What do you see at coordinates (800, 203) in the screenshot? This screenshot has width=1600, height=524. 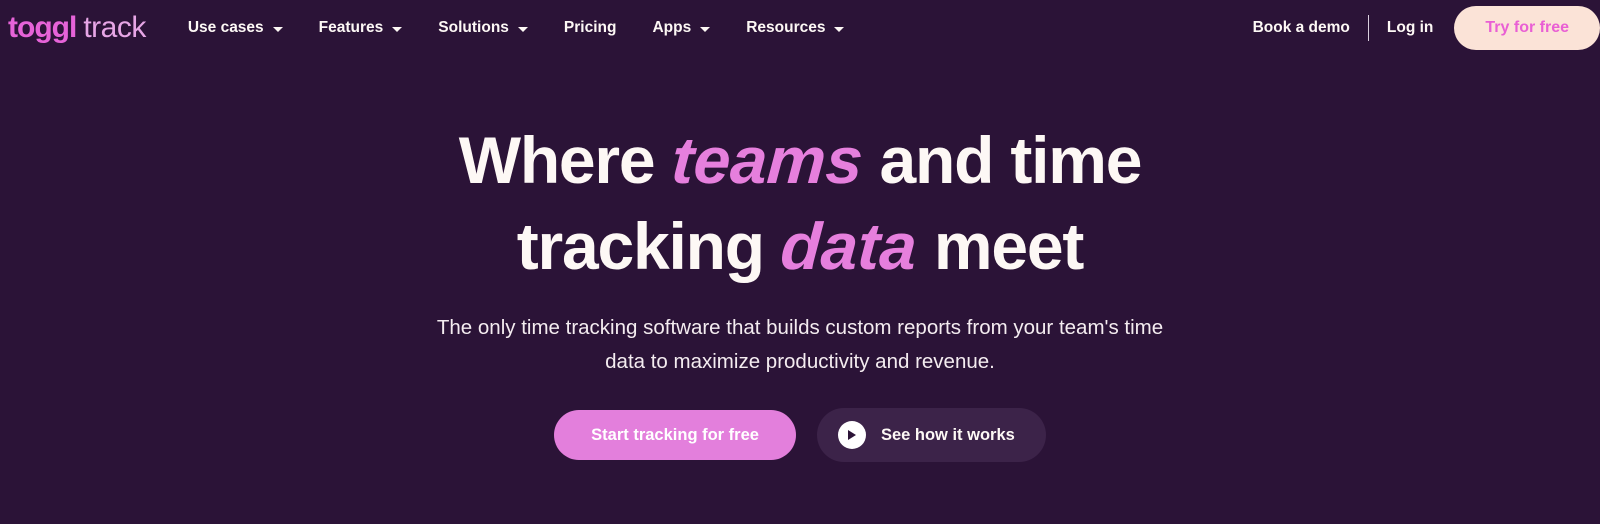 I see `hero-headline: Where teams and time tracking data meet` at bounding box center [800, 203].